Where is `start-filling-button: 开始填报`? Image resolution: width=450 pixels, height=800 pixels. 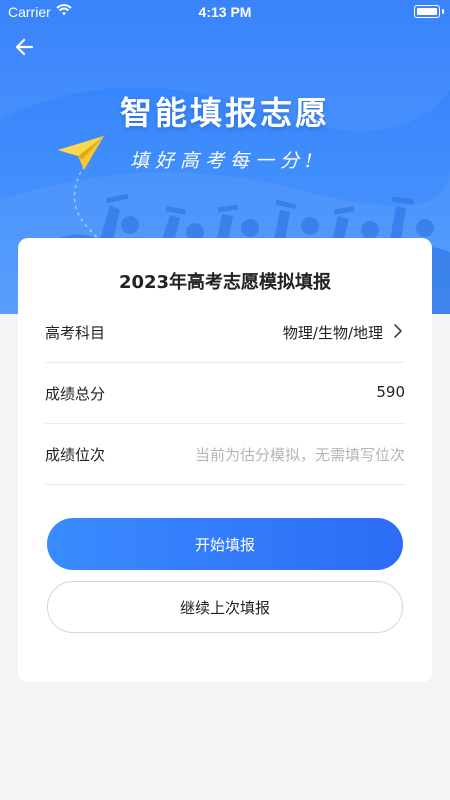 start-filling-button: 开始填报 is located at coordinates (225, 544).